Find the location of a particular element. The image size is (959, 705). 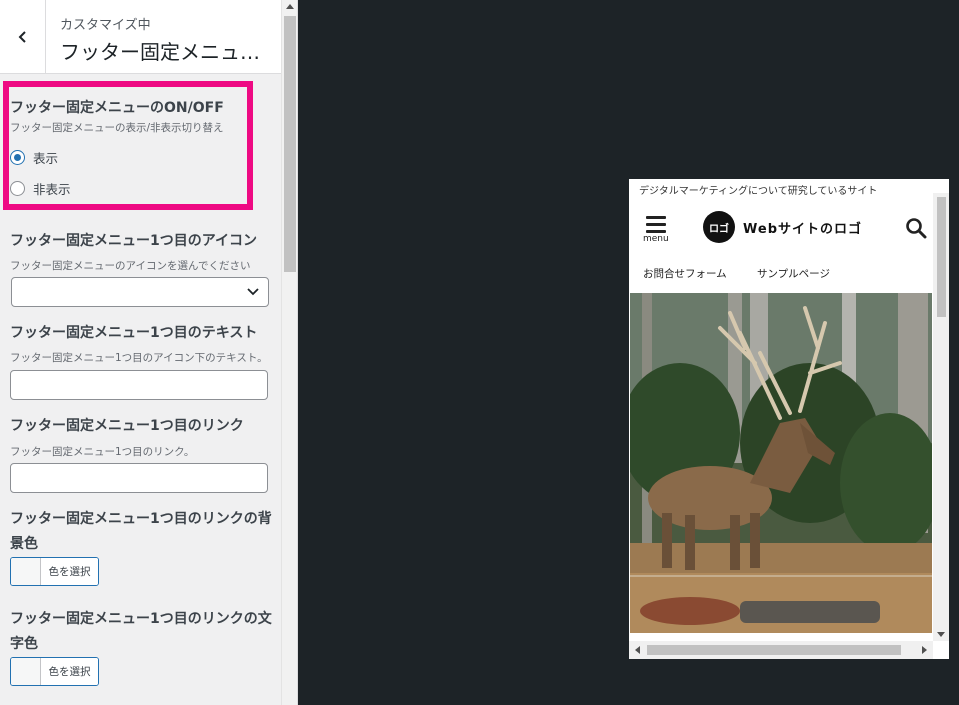

search-icon is located at coordinates (916, 228).